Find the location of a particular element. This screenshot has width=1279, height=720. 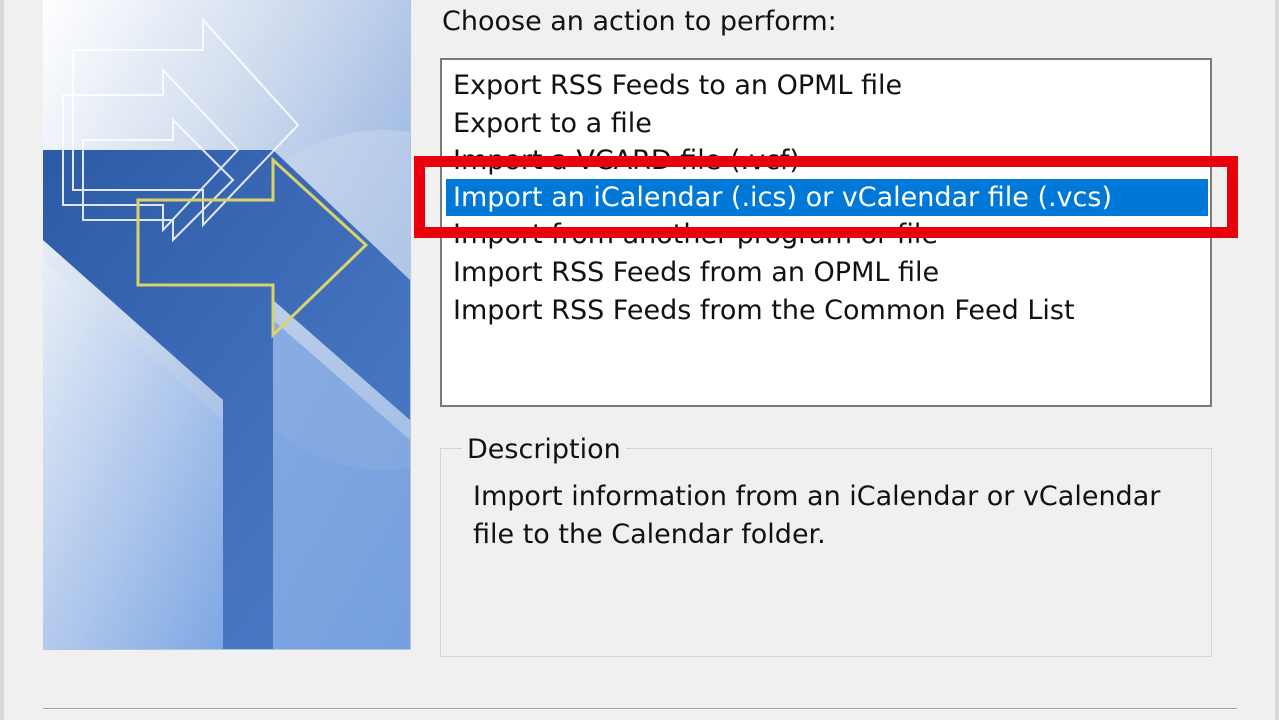

bottom-divider is located at coordinates (640, 709).